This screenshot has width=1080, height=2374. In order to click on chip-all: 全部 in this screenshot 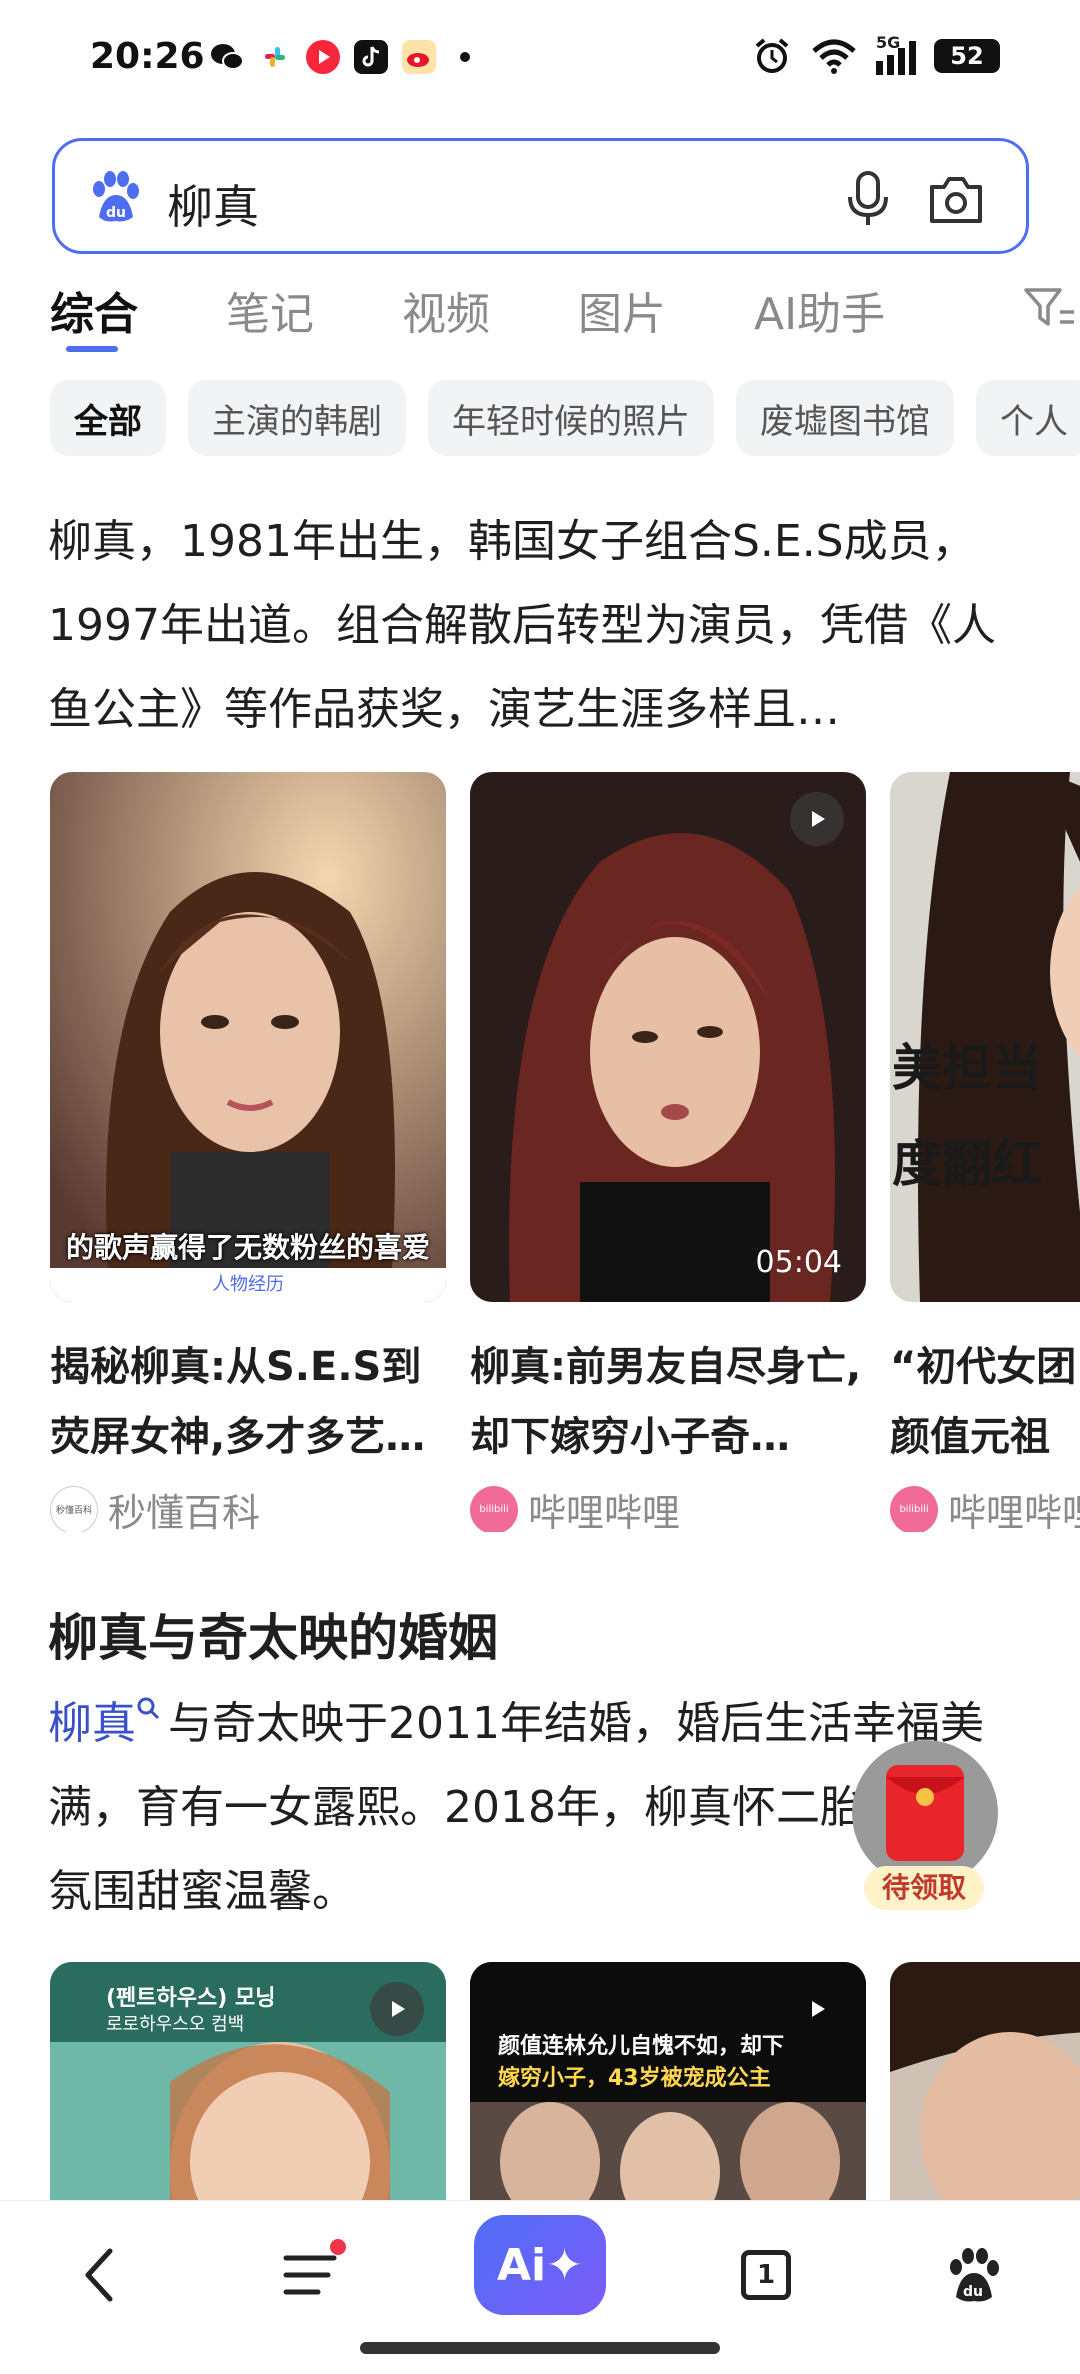, I will do `click(108, 418)`.